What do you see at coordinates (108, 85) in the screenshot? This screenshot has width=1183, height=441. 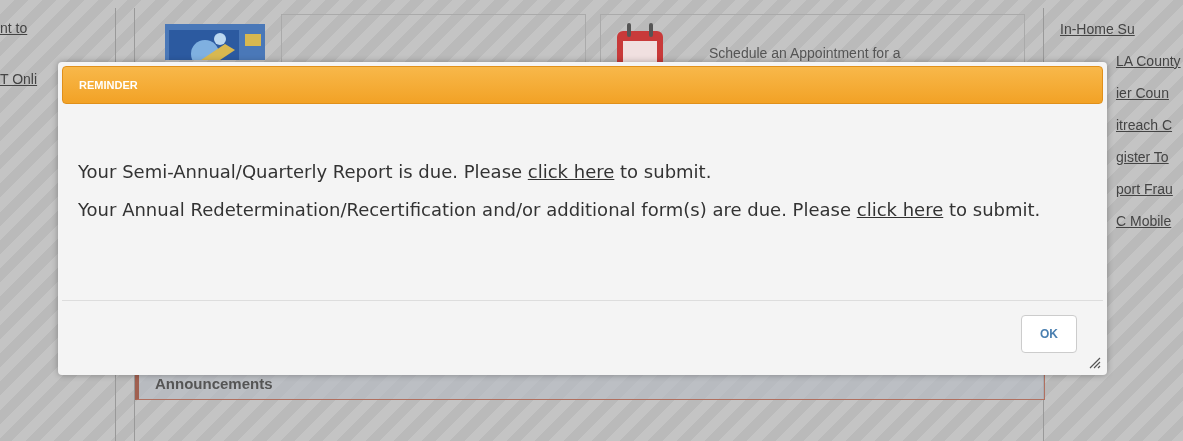 I see `dialog-title: REMINDER` at bounding box center [108, 85].